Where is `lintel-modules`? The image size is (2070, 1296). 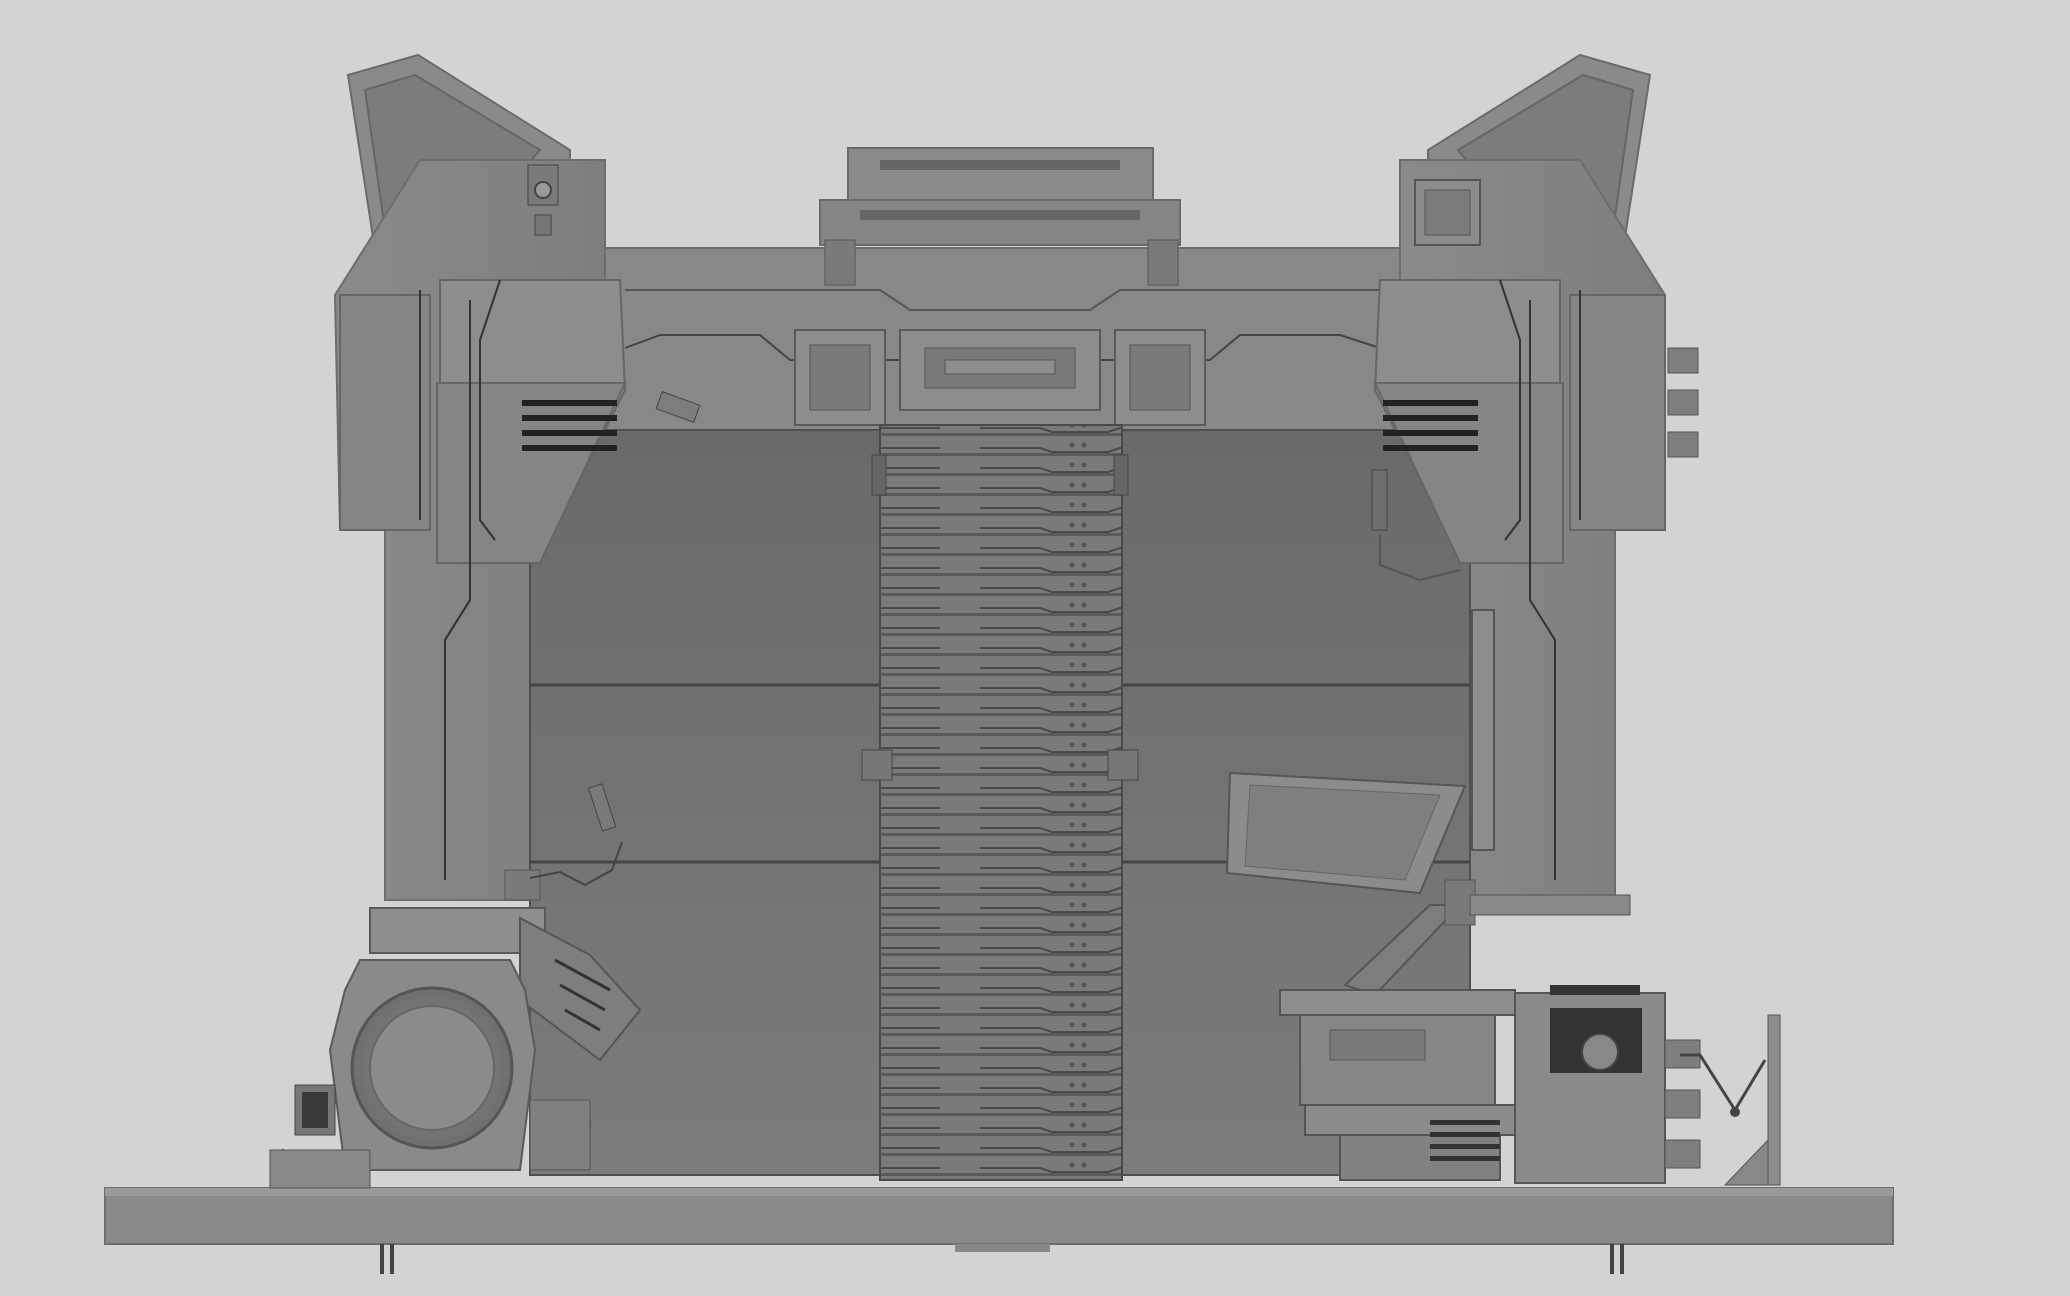
lintel-modules is located at coordinates (1000, 377).